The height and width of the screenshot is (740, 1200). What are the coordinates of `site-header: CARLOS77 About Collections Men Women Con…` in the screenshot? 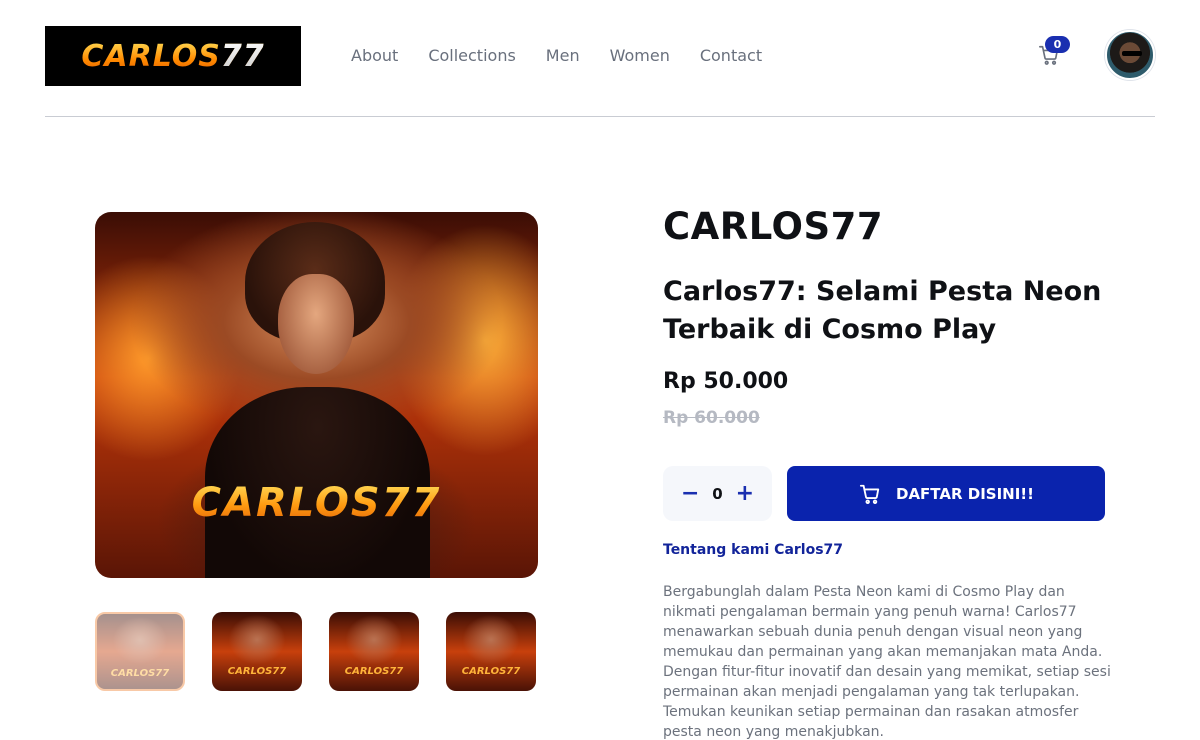 It's located at (600, 58).